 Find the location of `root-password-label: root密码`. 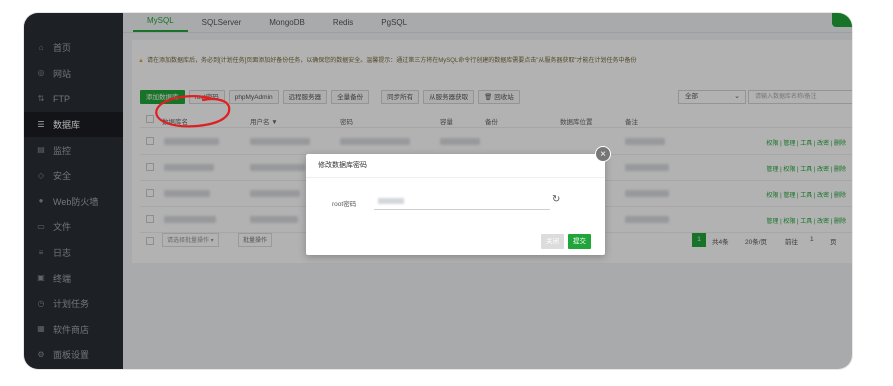

root-password-label: root密码 is located at coordinates (344, 204).